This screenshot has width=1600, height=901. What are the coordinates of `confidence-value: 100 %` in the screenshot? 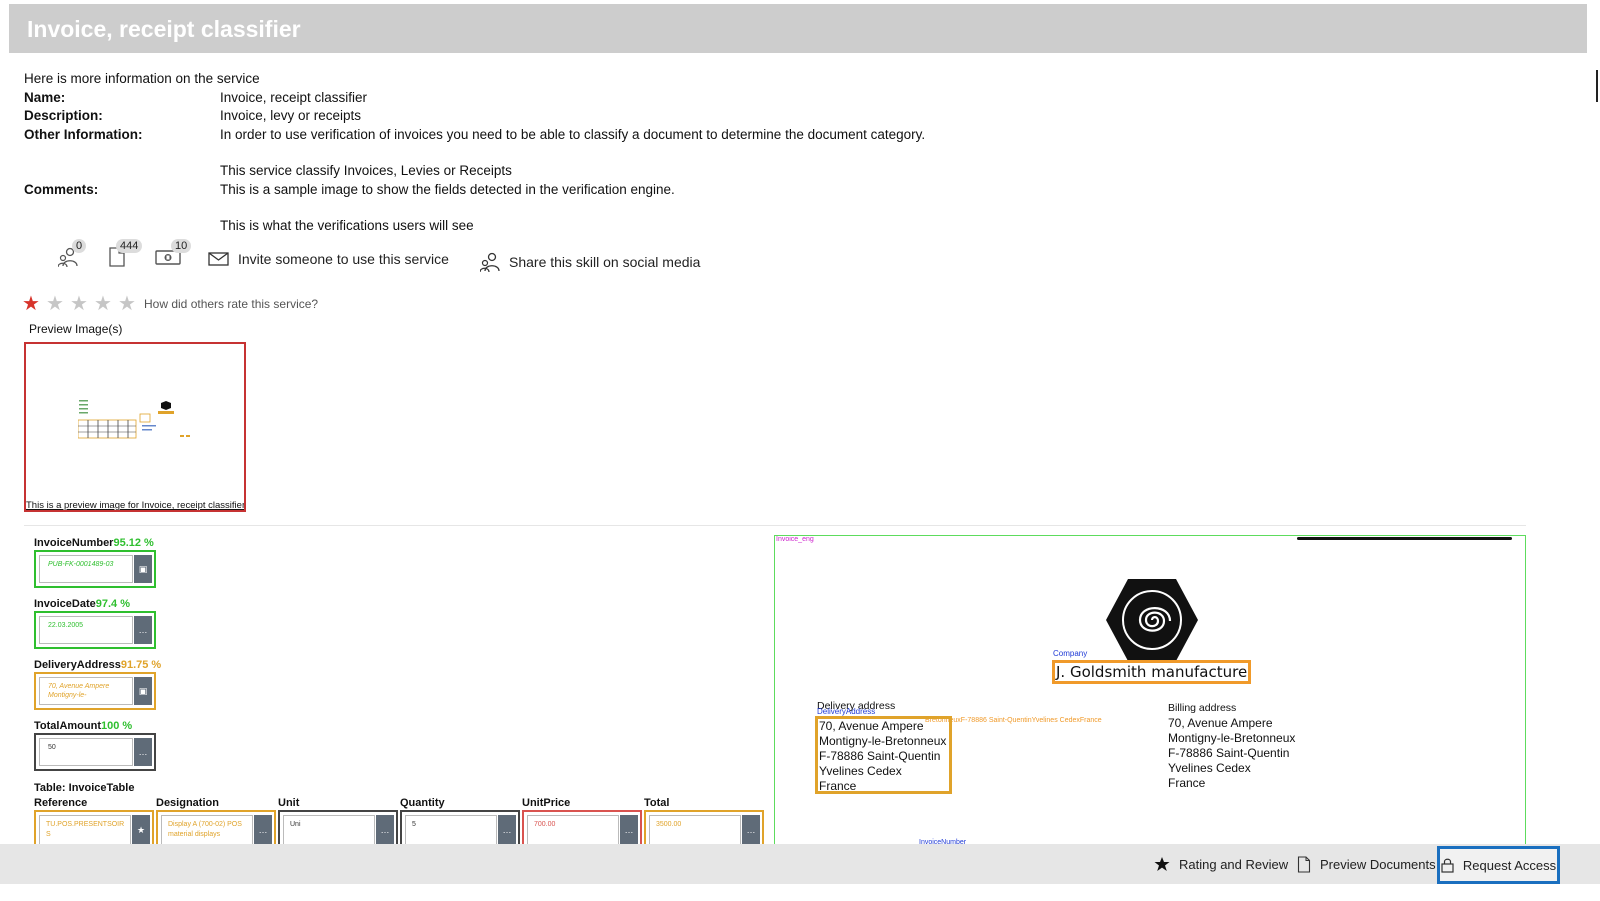 It's located at (117, 726).